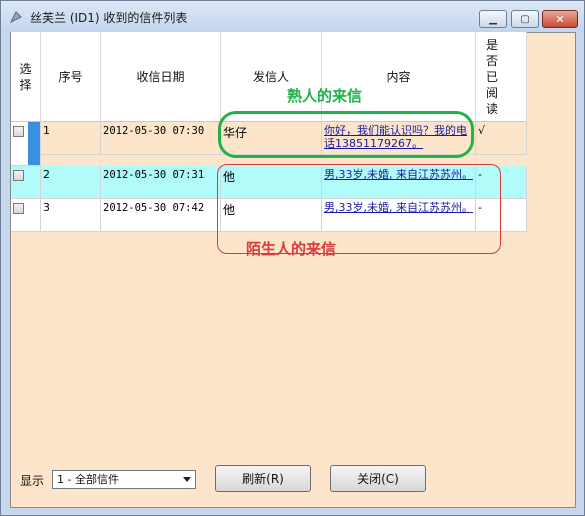 This screenshot has height=516, width=585. Describe the element at coordinates (501, 77) in the screenshot. I see `column-header-read: 是 否 已 阅 读` at that location.